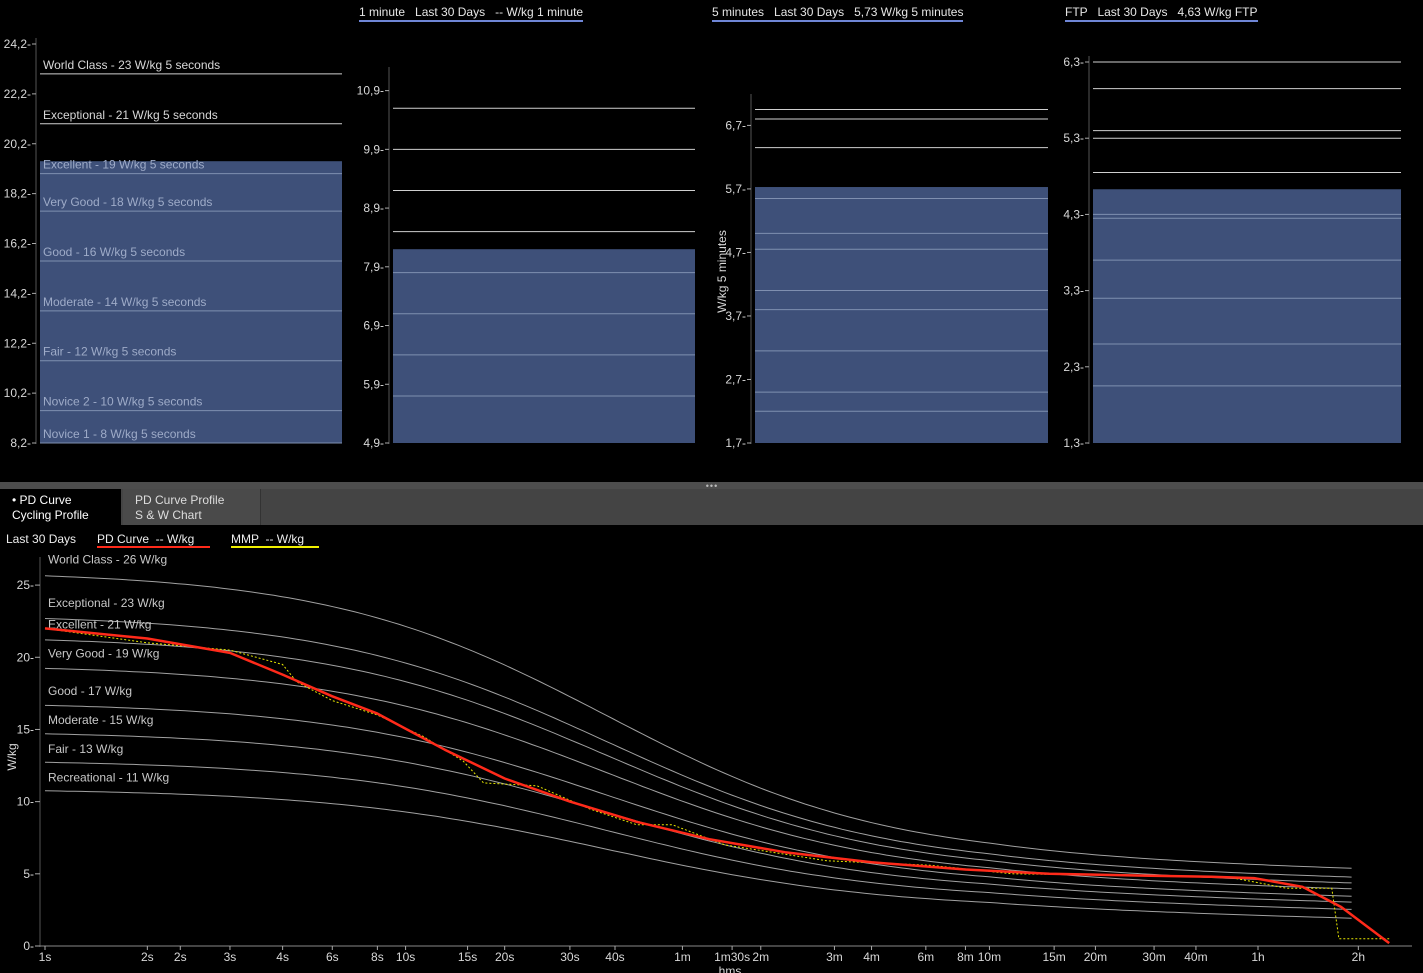 The height and width of the screenshot is (973, 1423). I want to click on x-tick-label: 2m, so click(760, 957).